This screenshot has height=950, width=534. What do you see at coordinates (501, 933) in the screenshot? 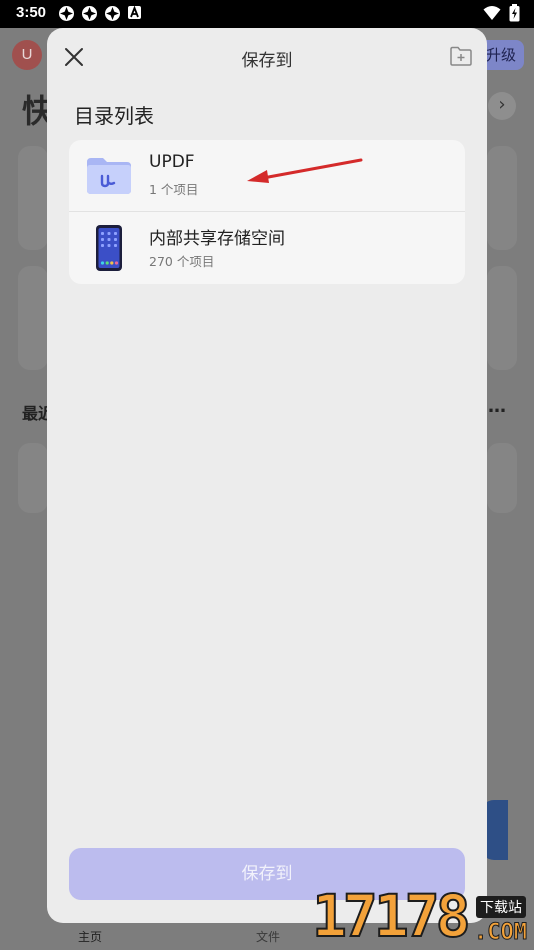
I see `watermark-domain: .COM` at bounding box center [501, 933].